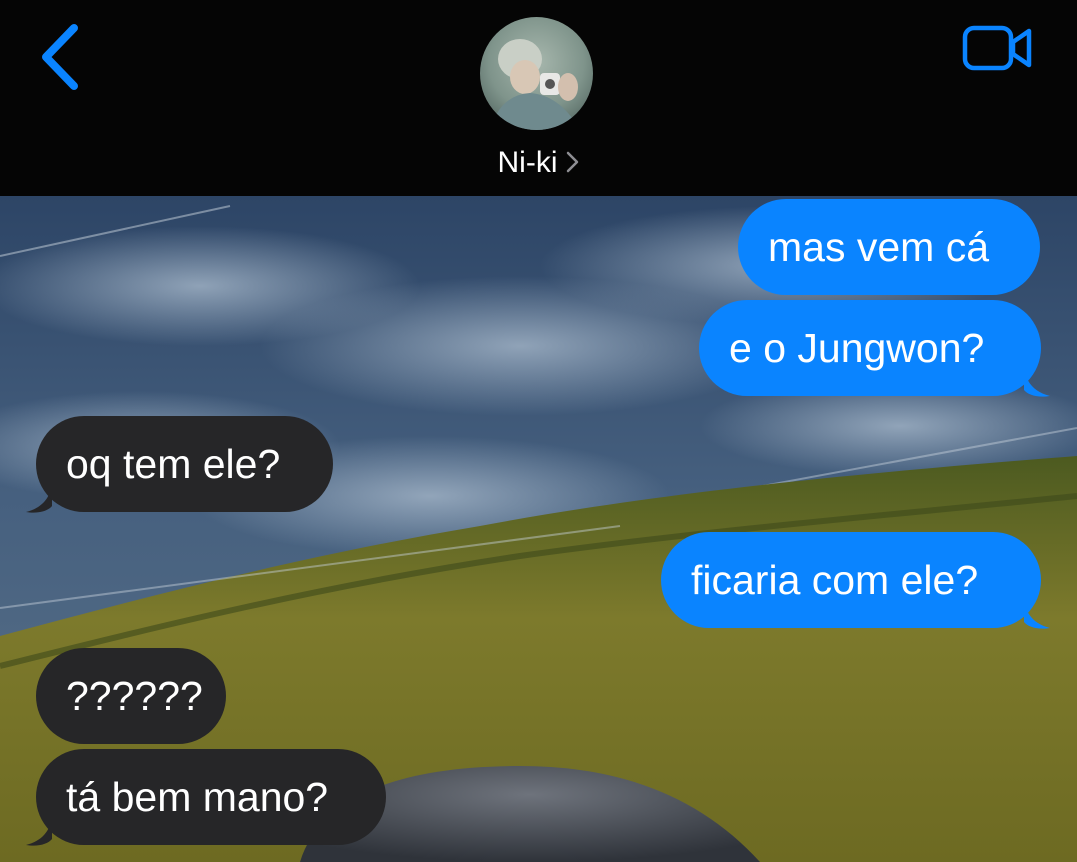 The height and width of the screenshot is (862, 1077). What do you see at coordinates (889, 247) in the screenshot?
I see `message-outgoing: mas vem cá` at bounding box center [889, 247].